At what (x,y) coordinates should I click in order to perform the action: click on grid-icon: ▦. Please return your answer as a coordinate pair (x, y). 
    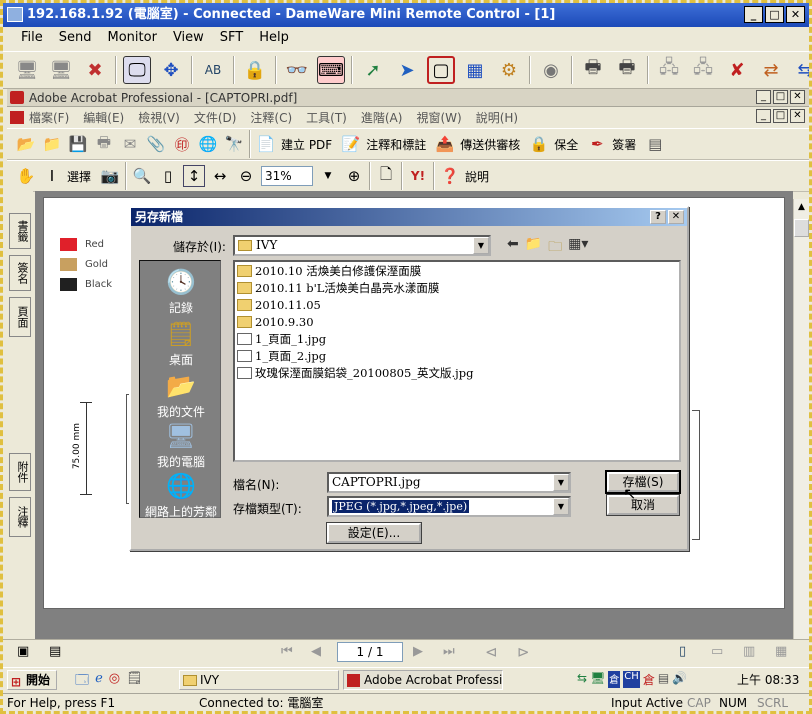
    Looking at the image, I should click on (475, 70).